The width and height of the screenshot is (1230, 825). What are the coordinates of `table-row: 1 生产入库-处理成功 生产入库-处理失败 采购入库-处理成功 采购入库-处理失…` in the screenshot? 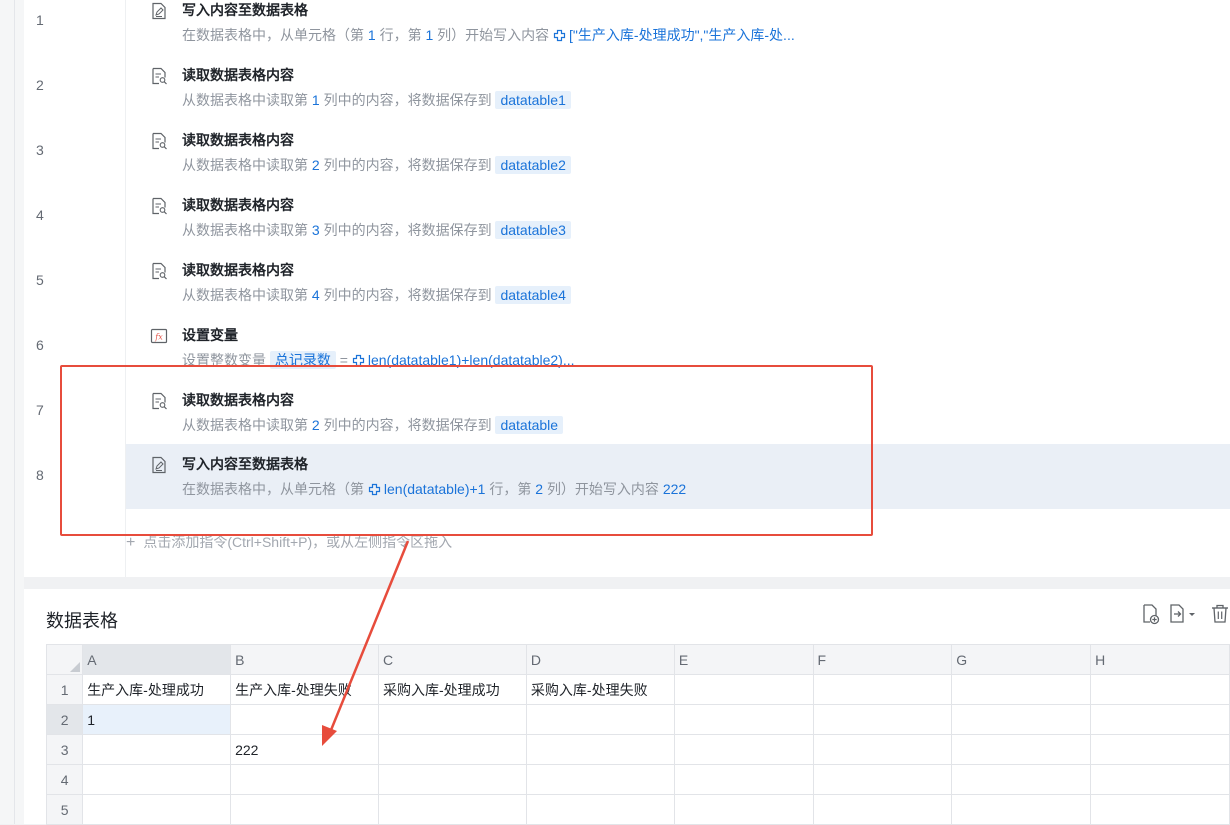 It's located at (637, 689).